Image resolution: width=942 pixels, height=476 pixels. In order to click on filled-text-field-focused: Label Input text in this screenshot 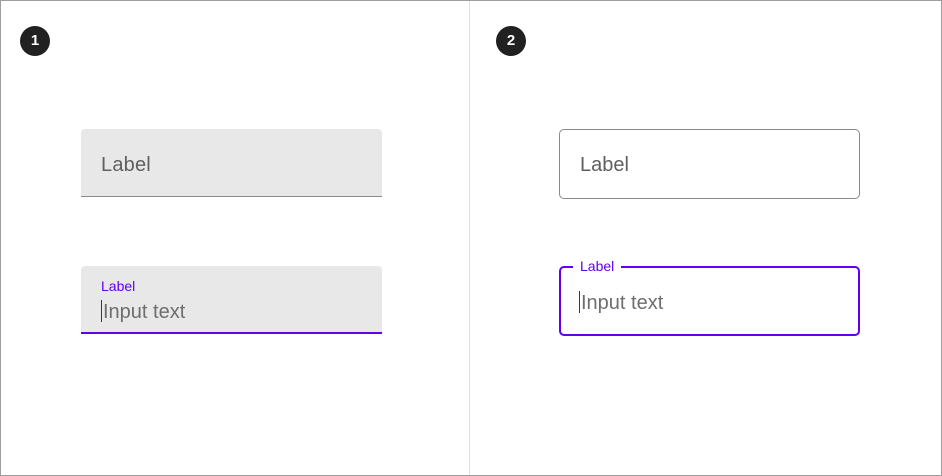, I will do `click(231, 300)`.